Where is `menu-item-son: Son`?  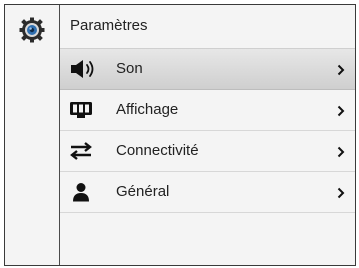 menu-item-son: Son is located at coordinates (207, 69).